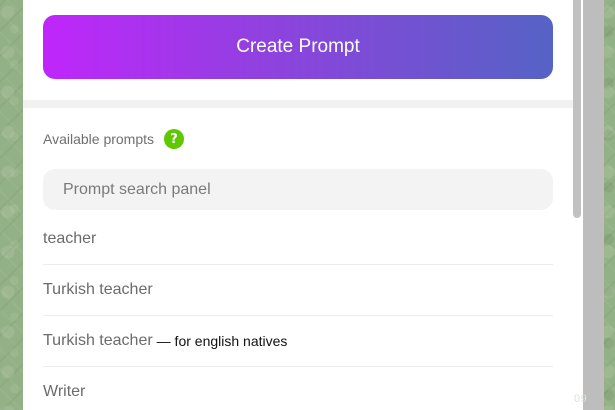 The image size is (615, 410). Describe the element at coordinates (298, 290) in the screenshot. I see `prompt-item-turkish-teacher: Turkish teacher` at that location.